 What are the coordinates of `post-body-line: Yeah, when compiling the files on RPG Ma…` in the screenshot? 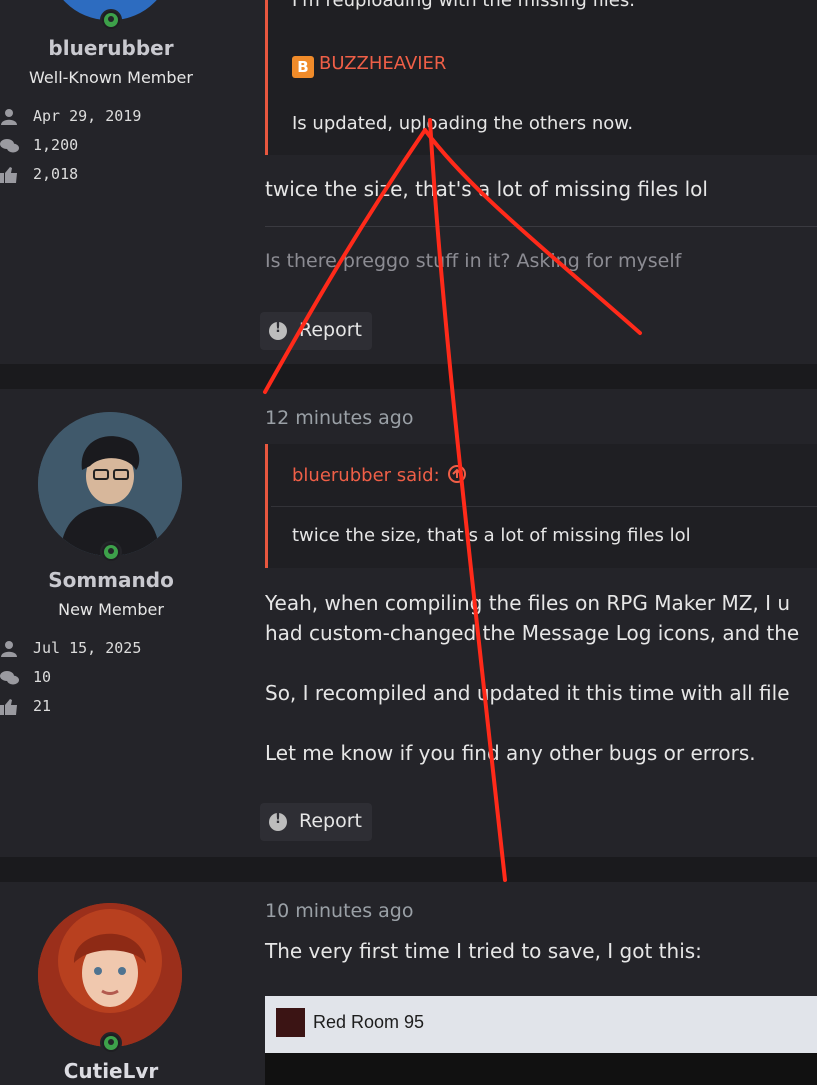 It's located at (528, 603).